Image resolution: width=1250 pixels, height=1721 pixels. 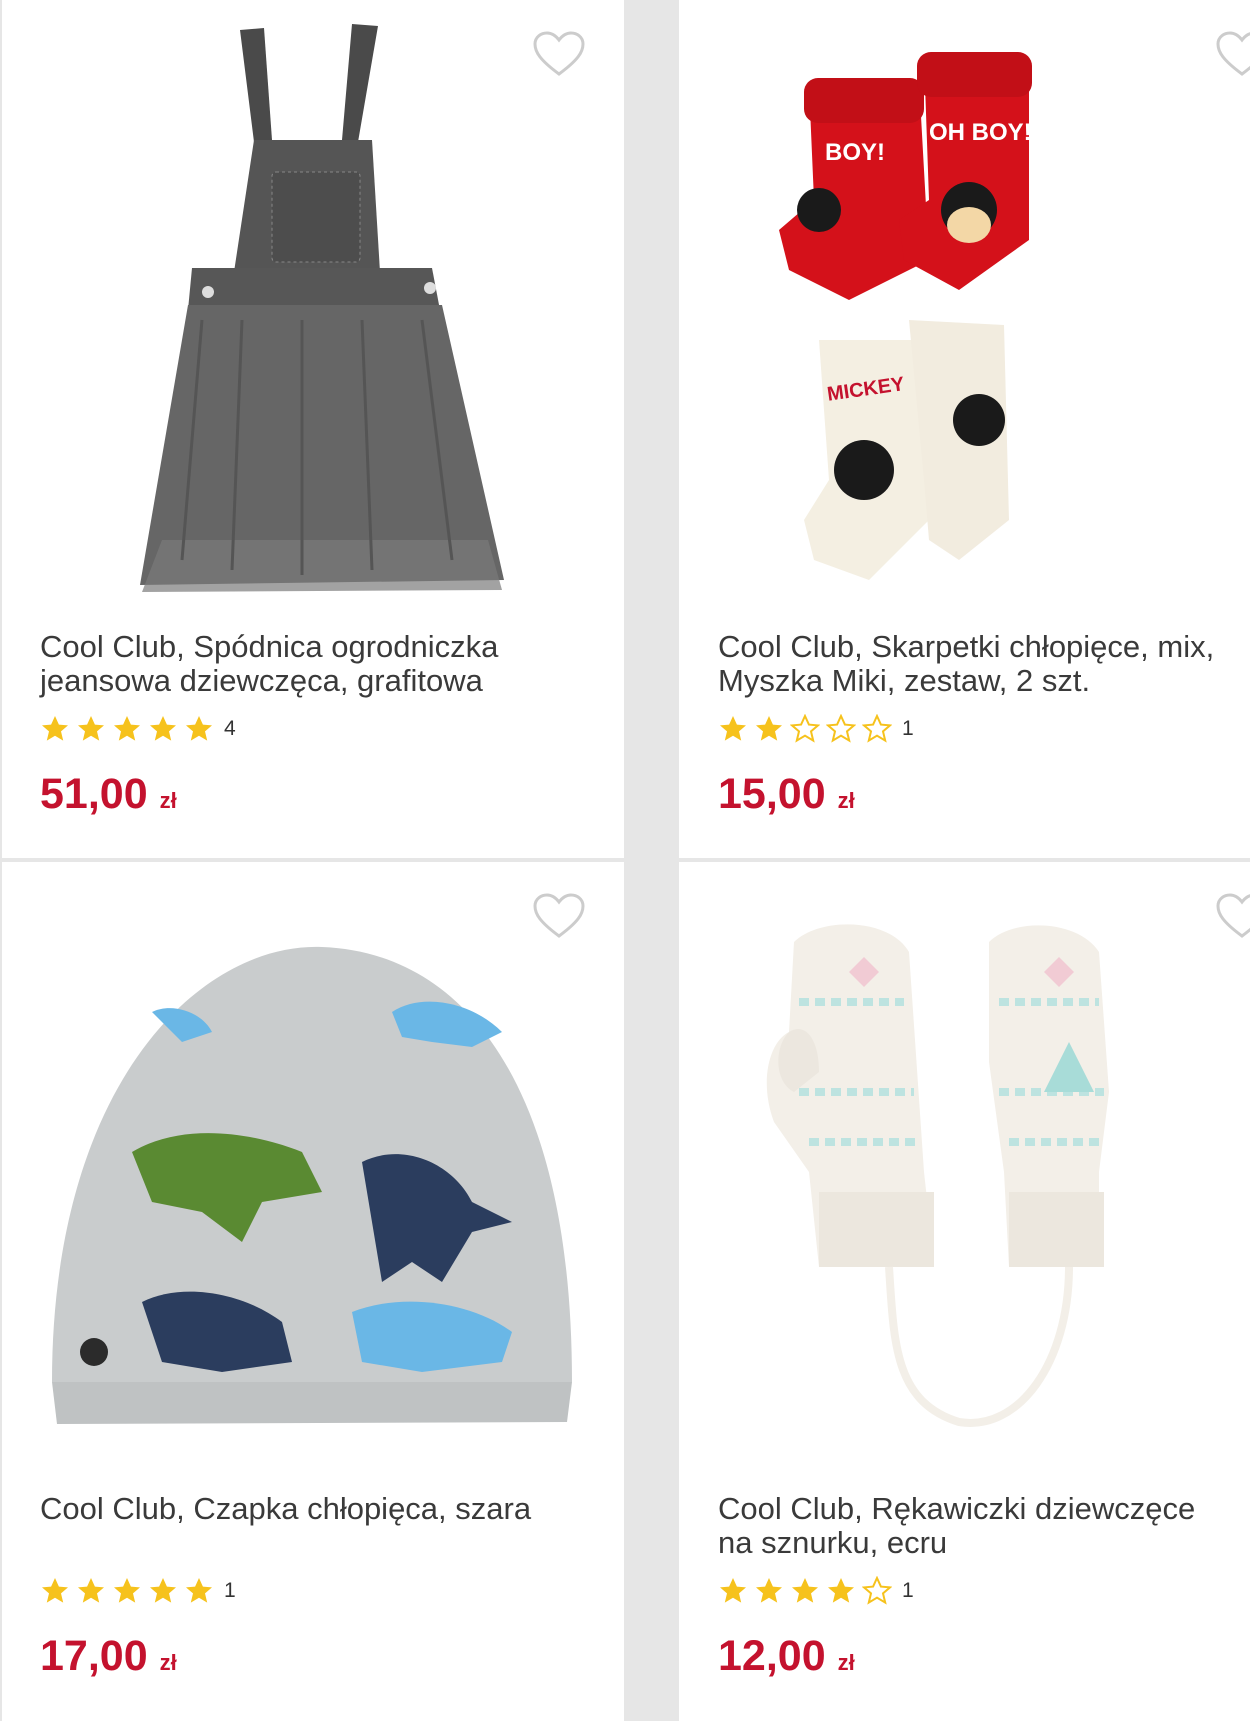 I want to click on product-price: 51,00 zł, so click(x=108, y=794).